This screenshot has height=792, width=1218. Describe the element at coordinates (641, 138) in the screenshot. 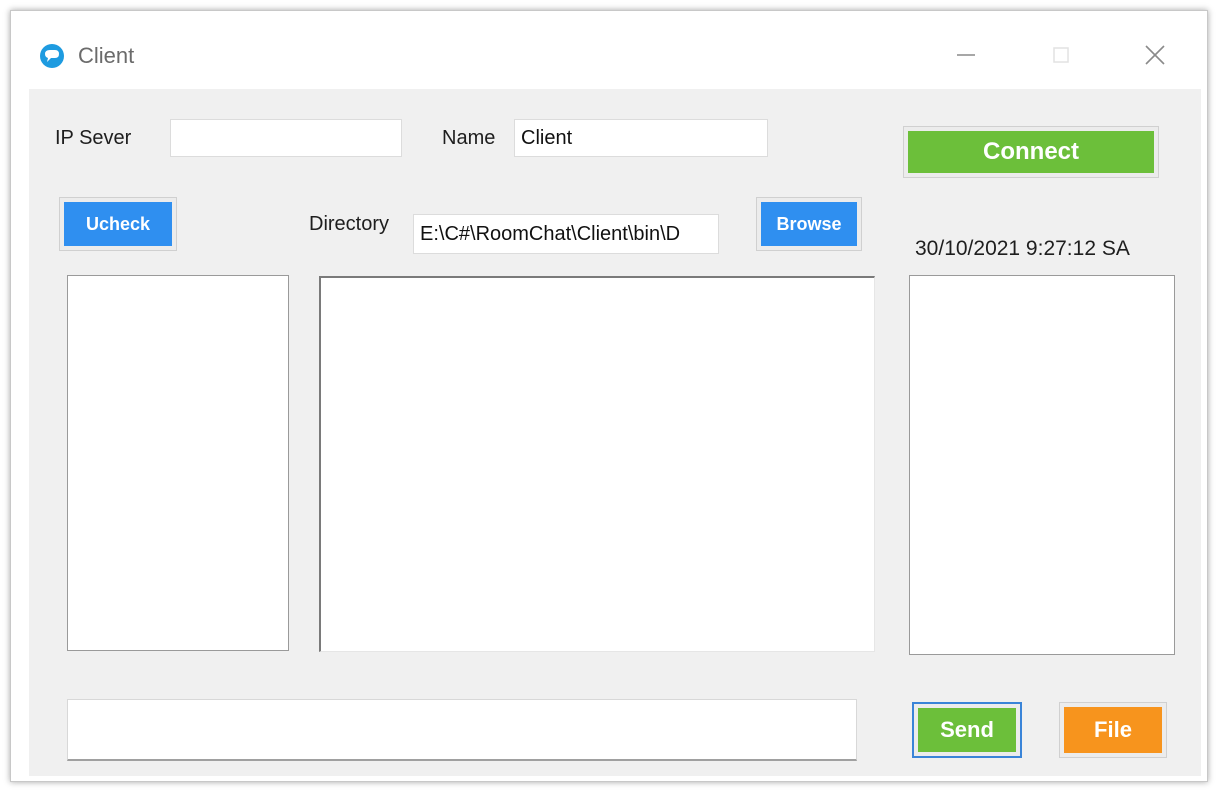

I see `name-input` at that location.